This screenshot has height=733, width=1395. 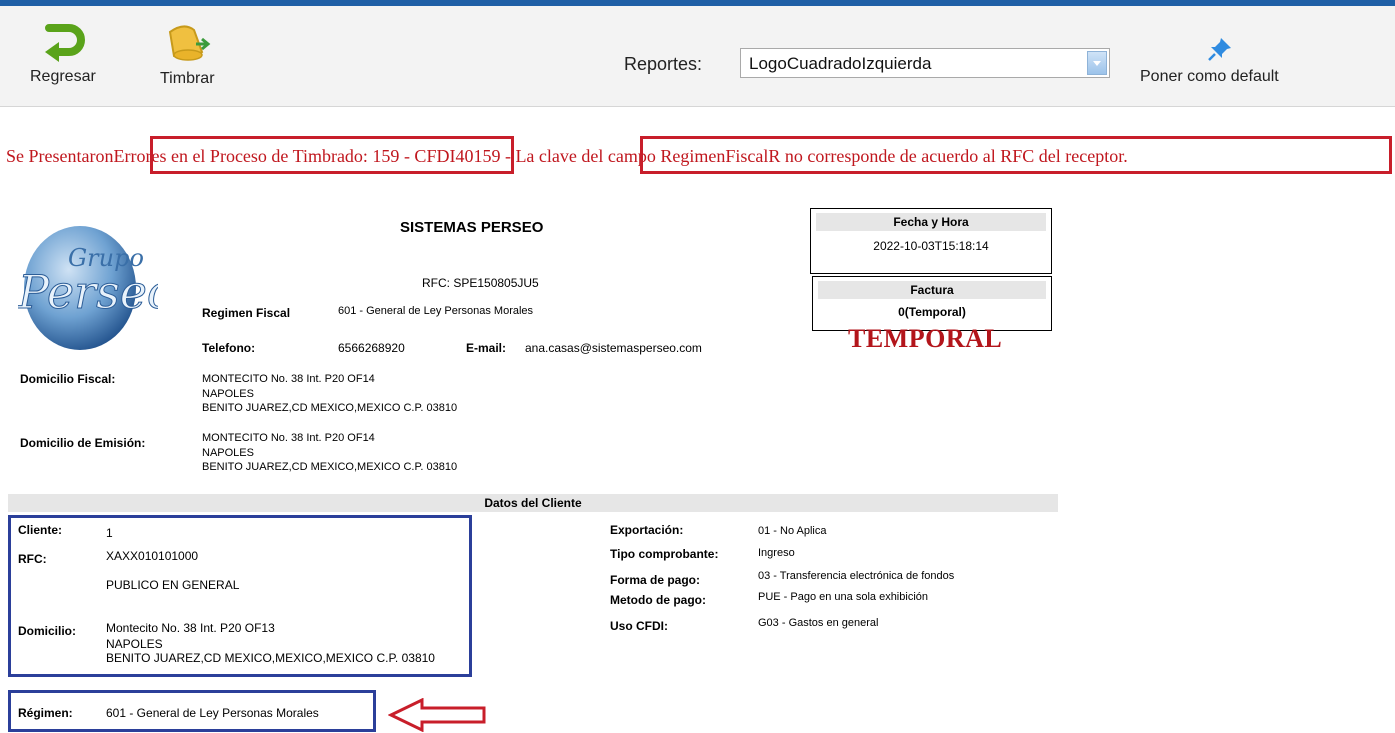 What do you see at coordinates (818, 623) in the screenshot?
I see `cfdi-use-value: G03 - Gastos en general` at bounding box center [818, 623].